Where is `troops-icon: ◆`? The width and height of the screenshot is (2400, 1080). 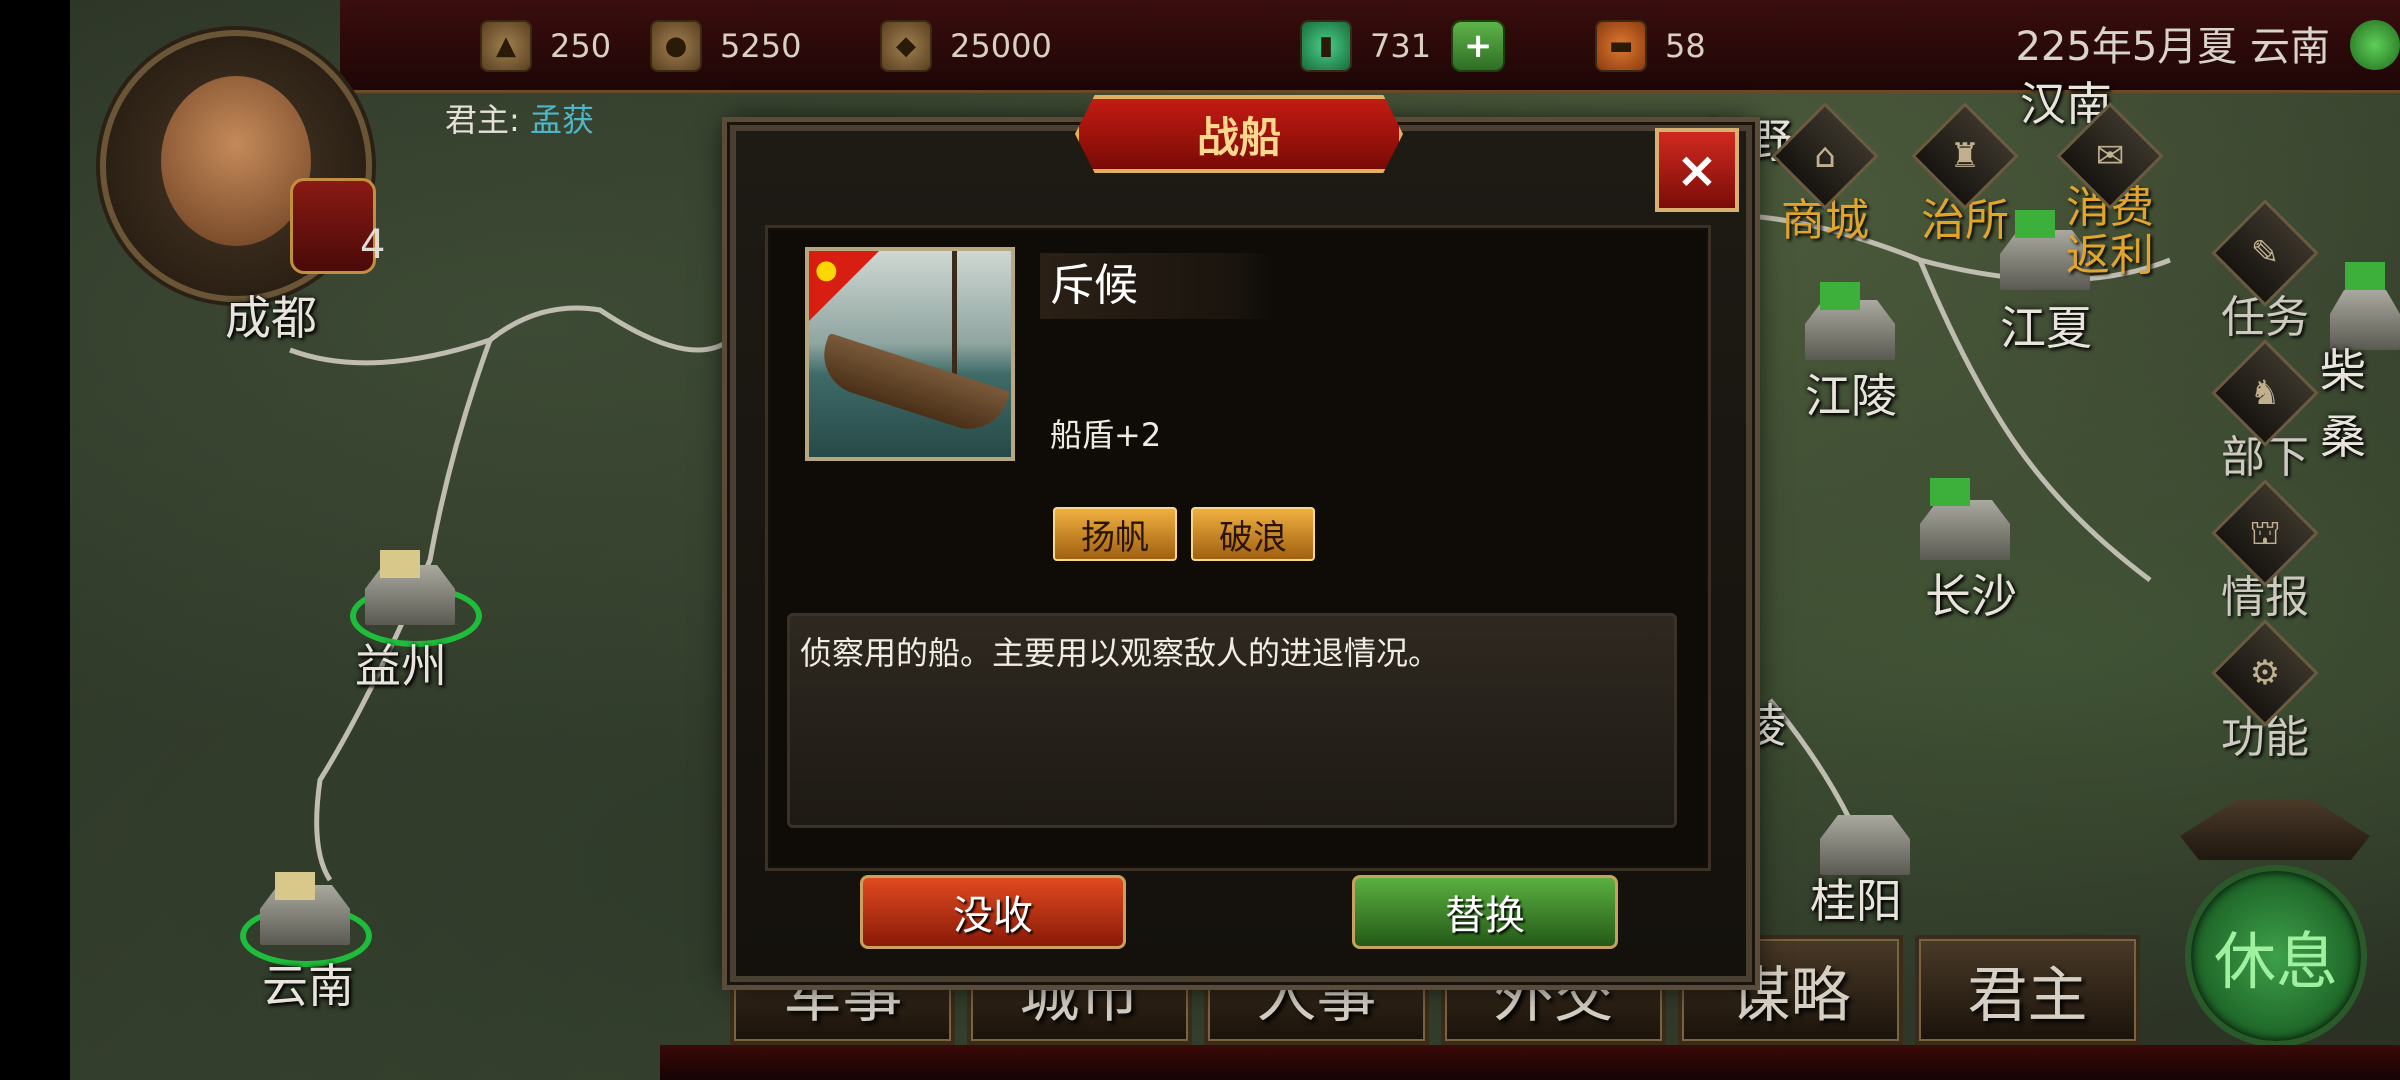 troops-icon: ◆ is located at coordinates (906, 46).